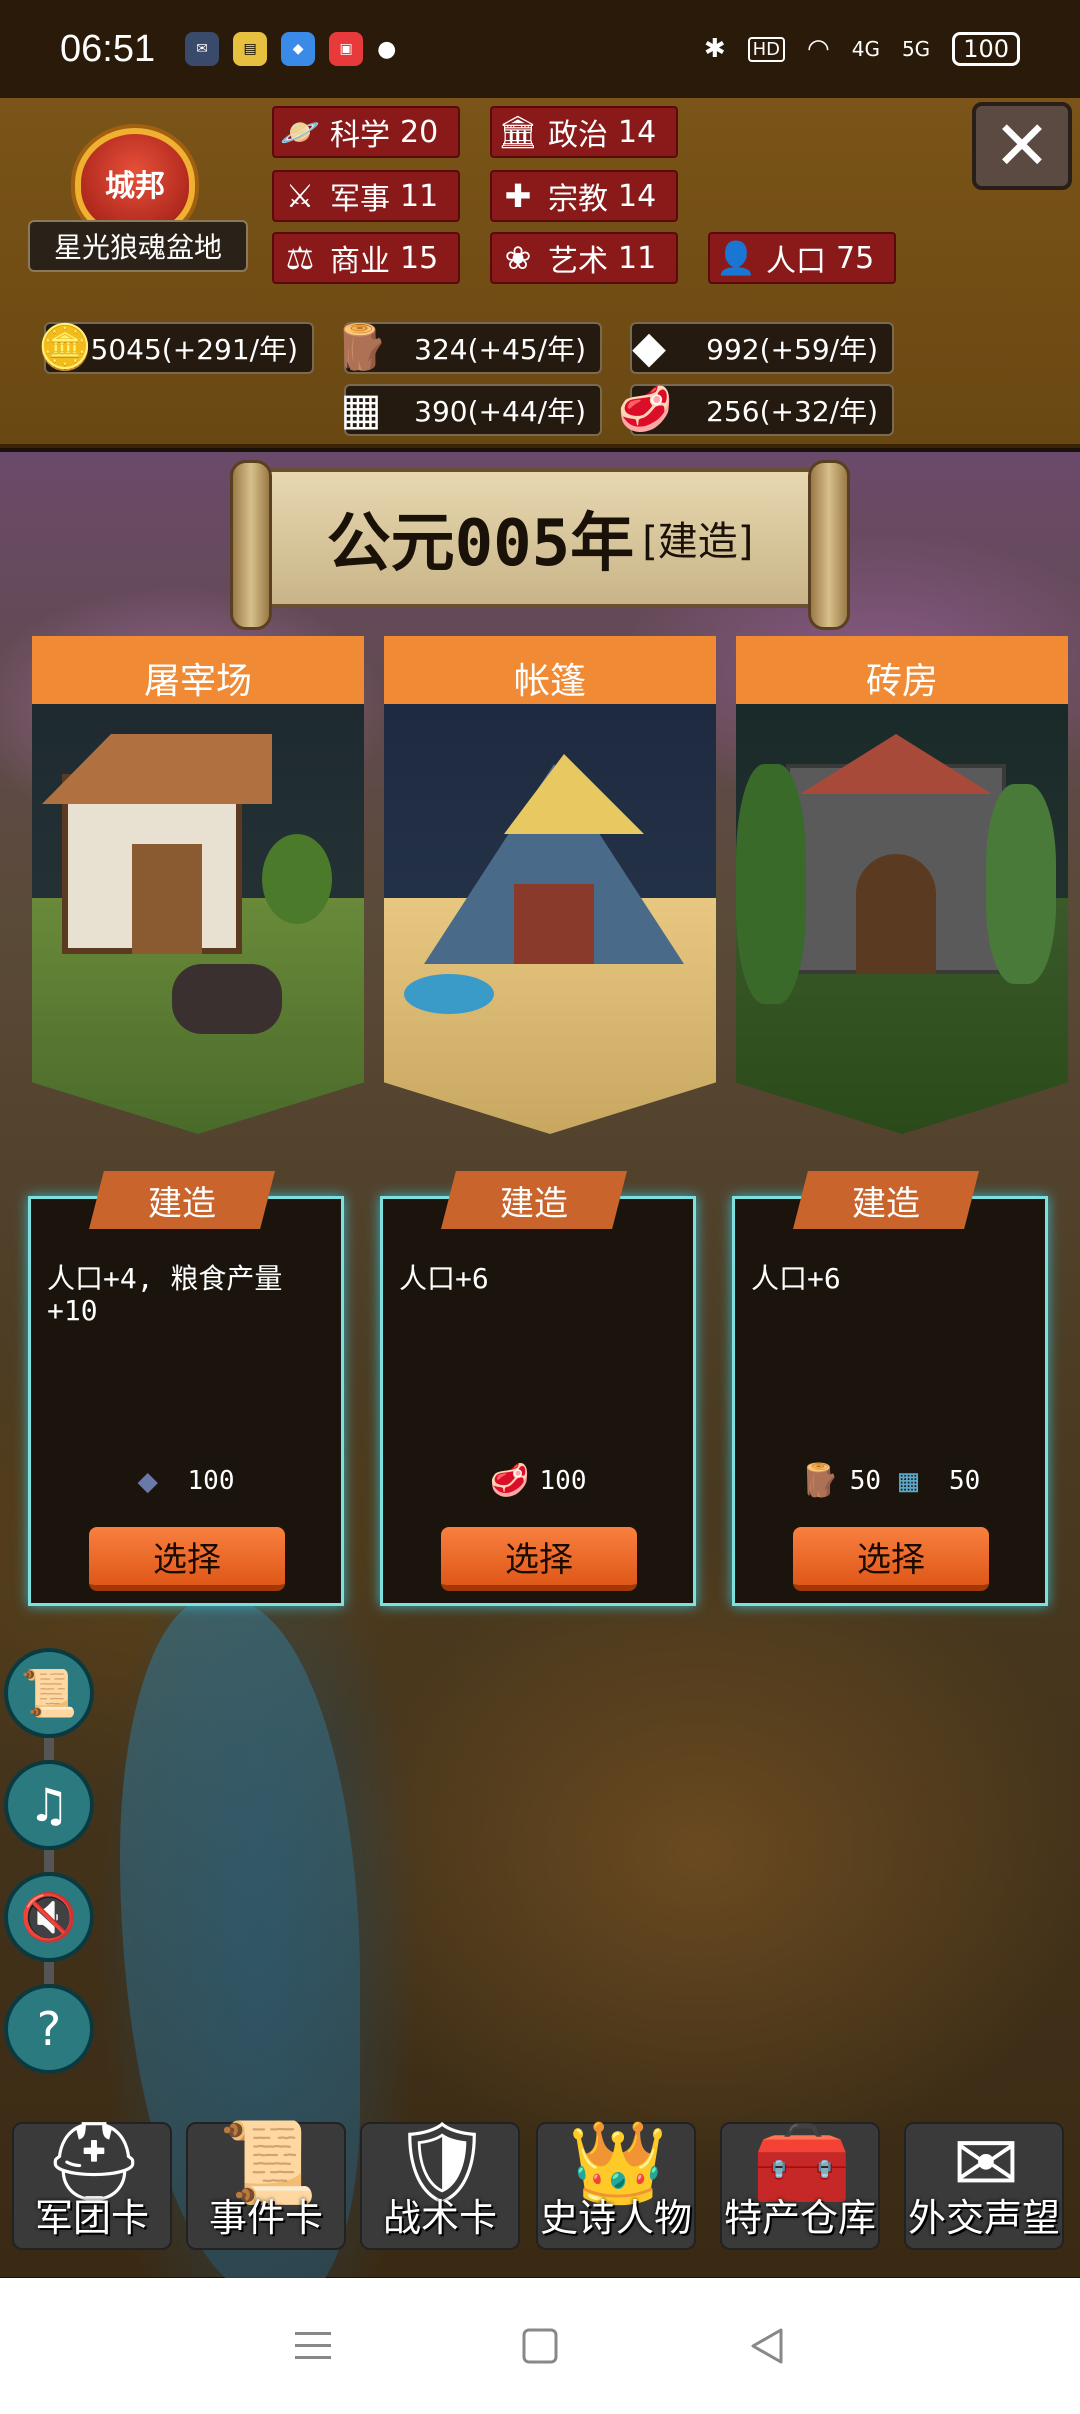  What do you see at coordinates (300, 196) in the screenshot?
I see `crossed-swords-icon: ⚔` at bounding box center [300, 196].